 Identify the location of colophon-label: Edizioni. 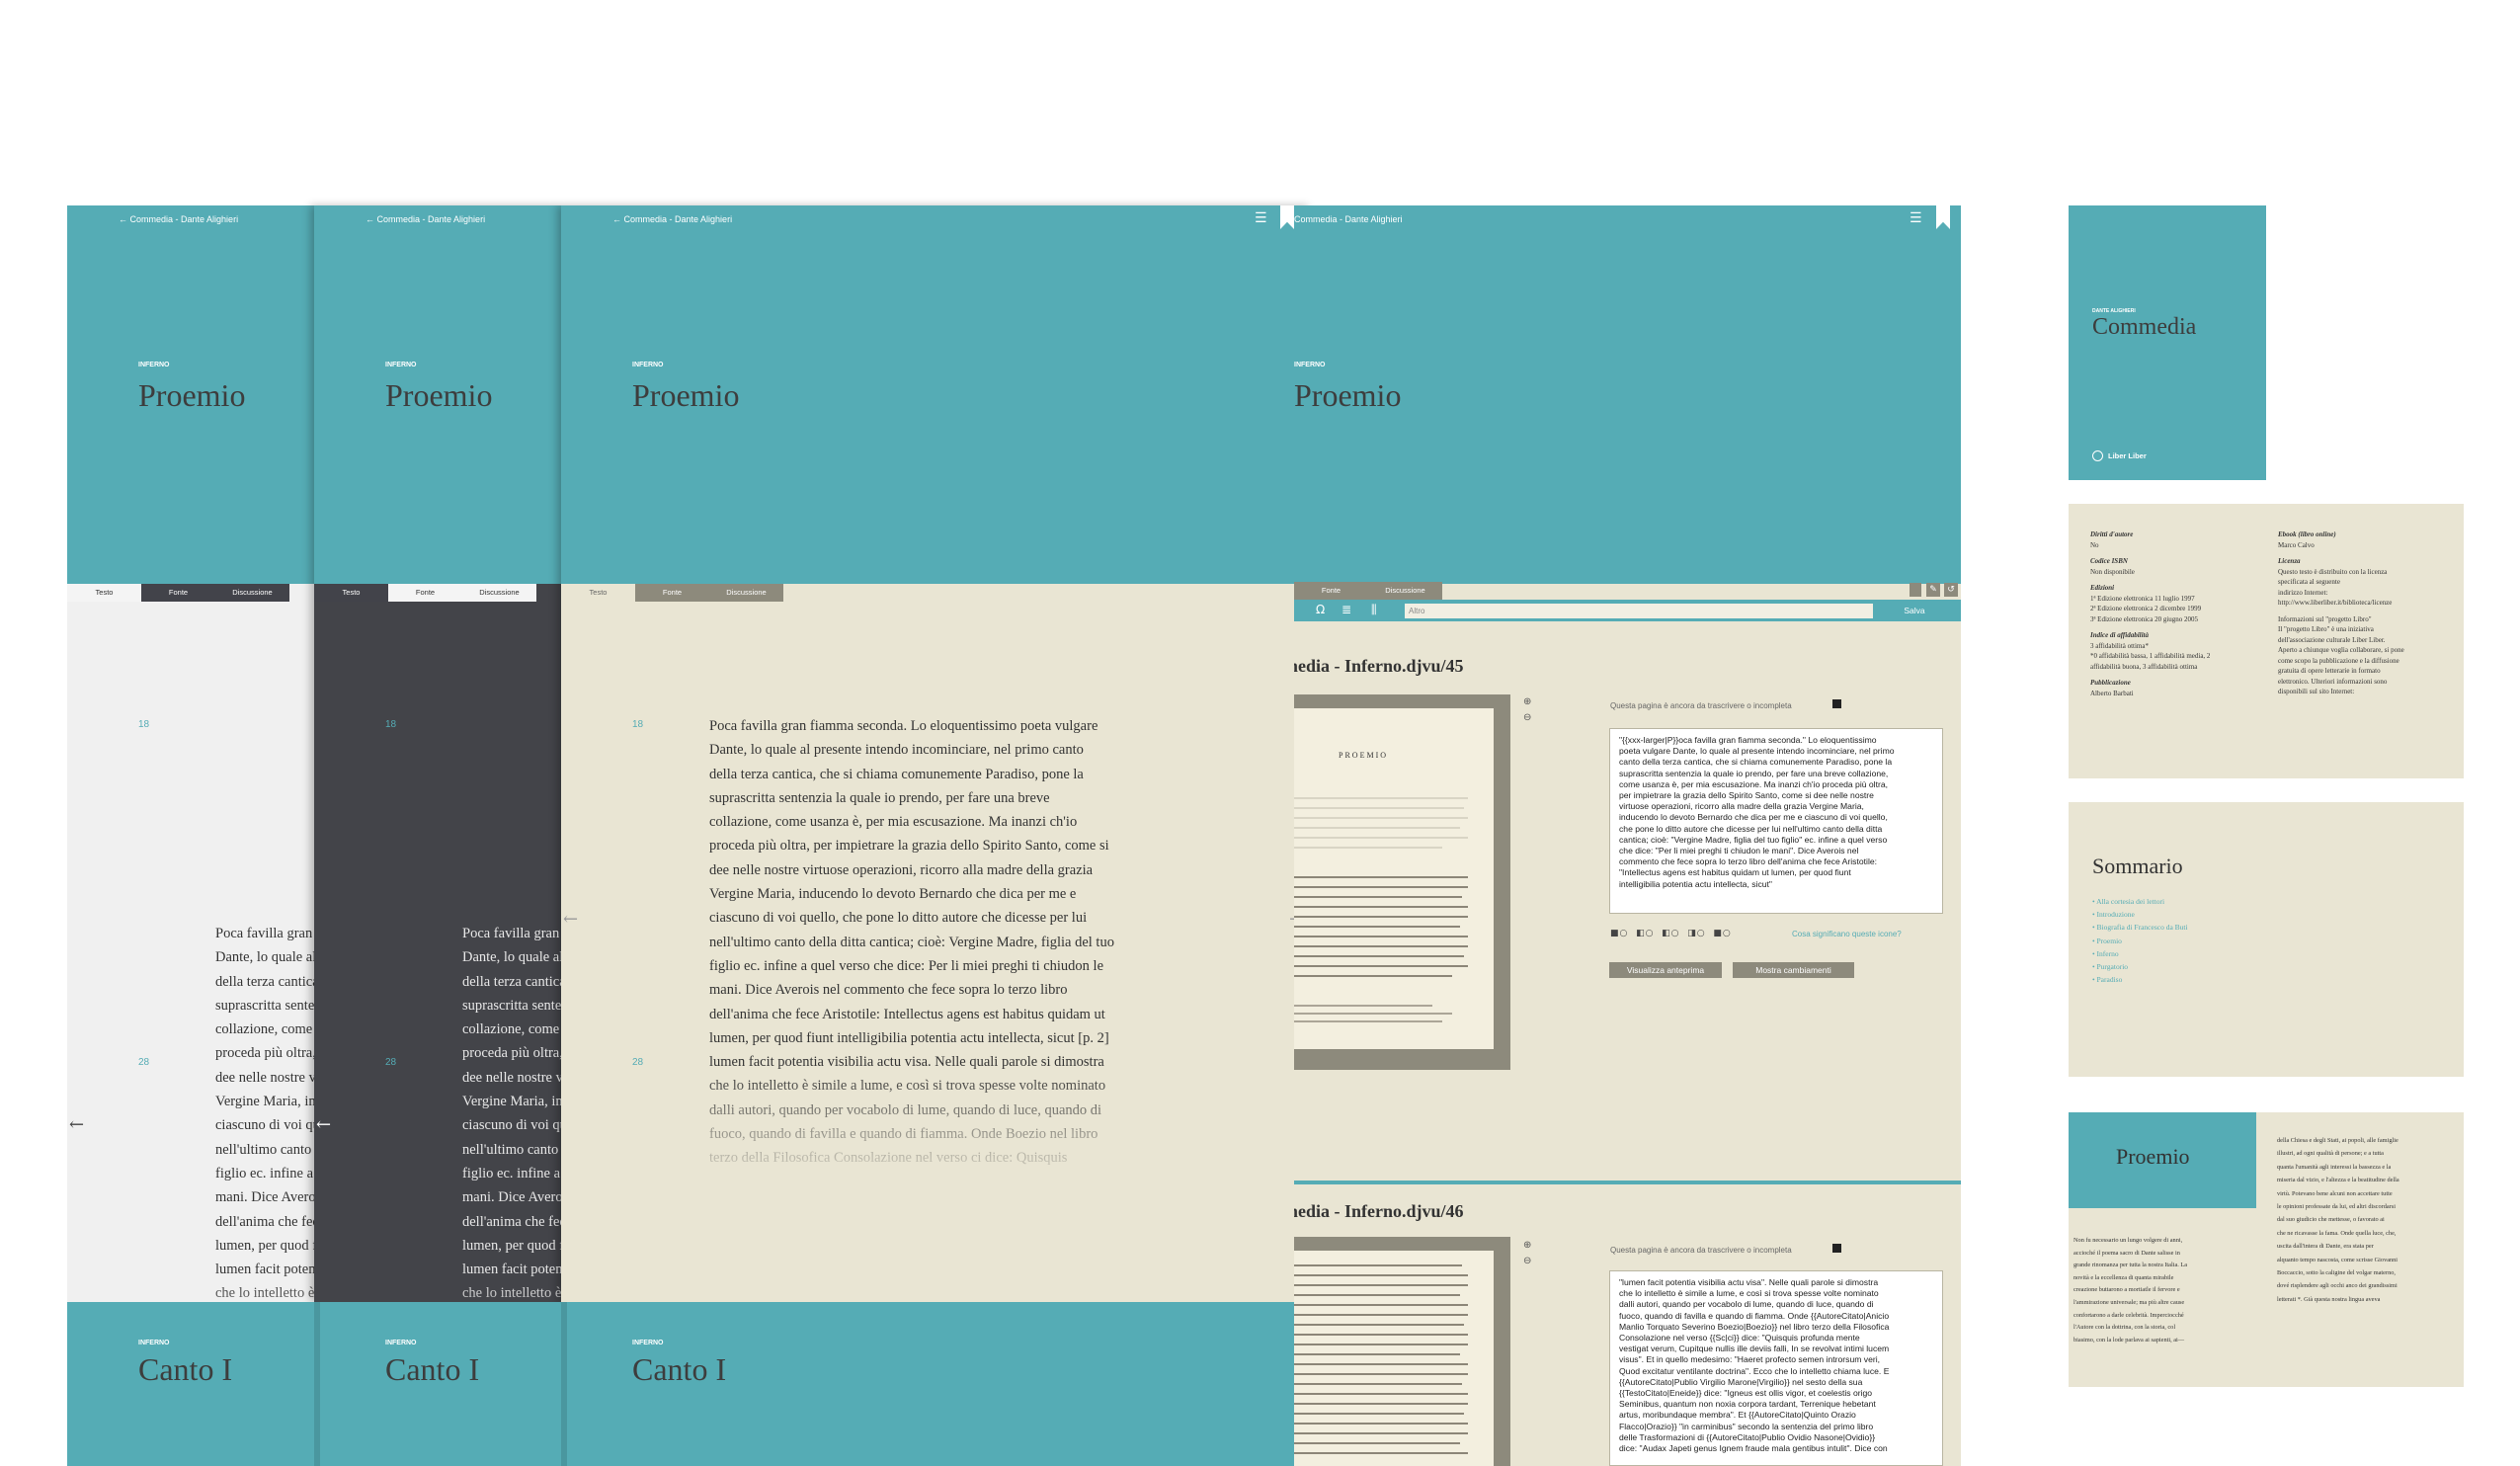
(2102, 588).